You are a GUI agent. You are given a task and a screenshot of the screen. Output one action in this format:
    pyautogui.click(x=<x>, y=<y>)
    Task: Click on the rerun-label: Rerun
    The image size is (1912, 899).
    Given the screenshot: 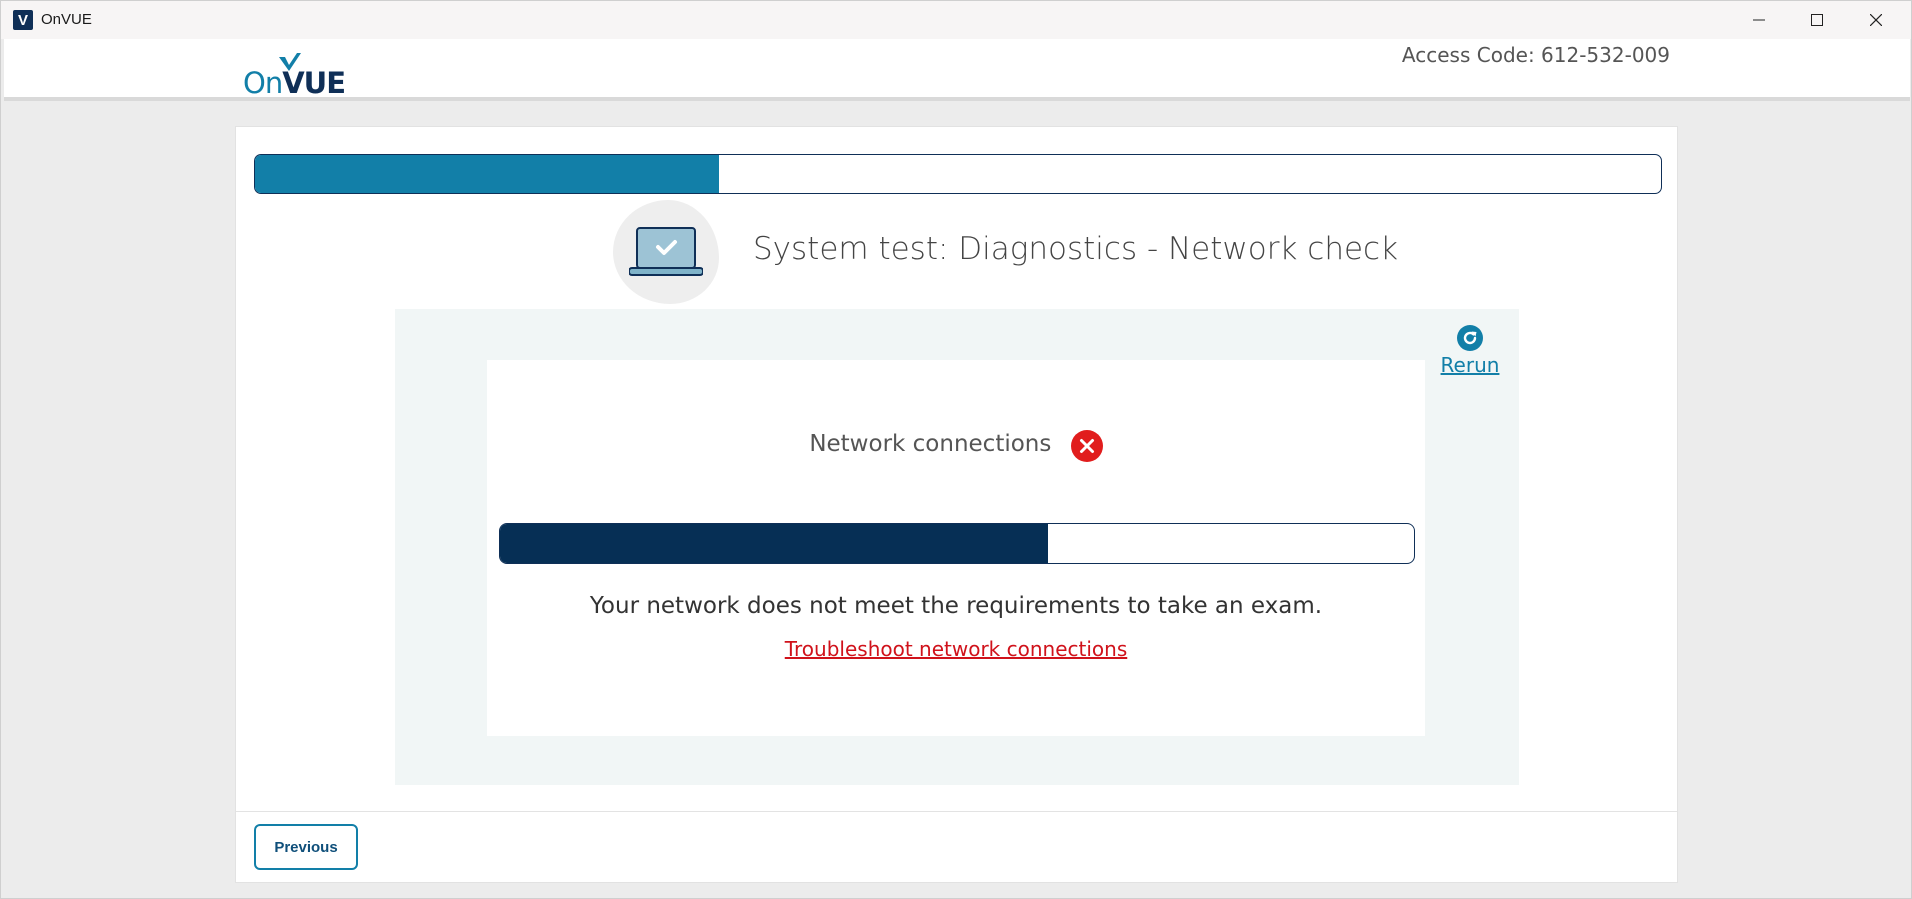 What is the action you would take?
    pyautogui.click(x=1470, y=365)
    